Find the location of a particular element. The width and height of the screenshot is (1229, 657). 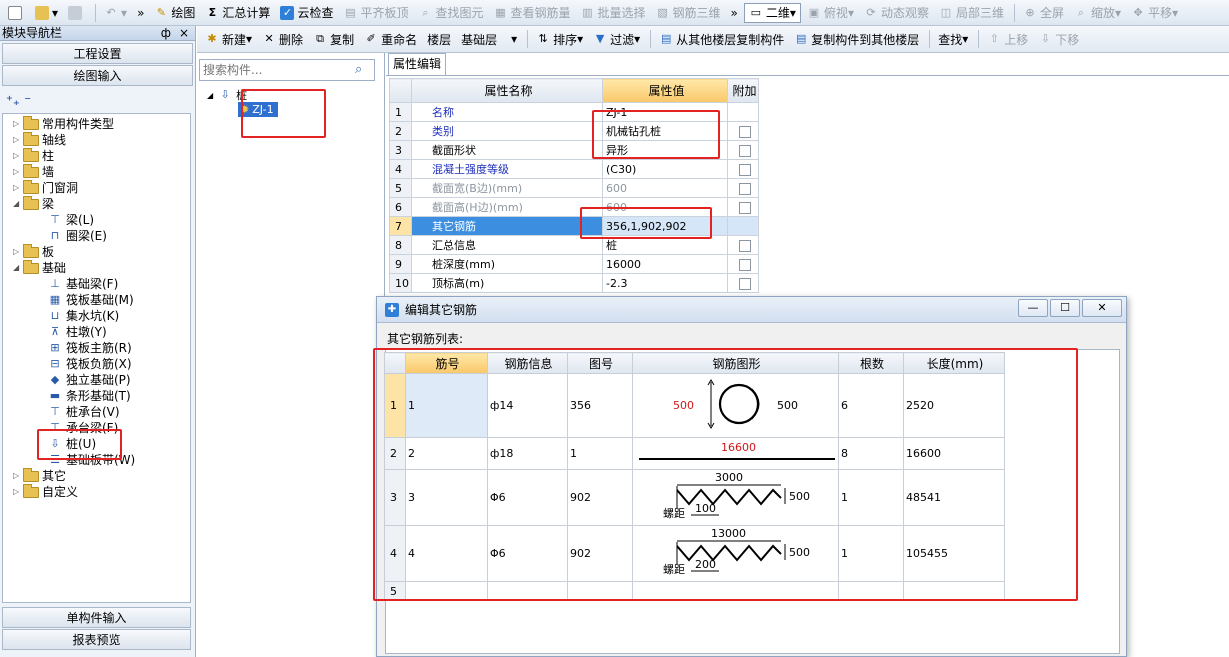

sort-button: ⇅ 排序 ▾ is located at coordinates (559, 39).